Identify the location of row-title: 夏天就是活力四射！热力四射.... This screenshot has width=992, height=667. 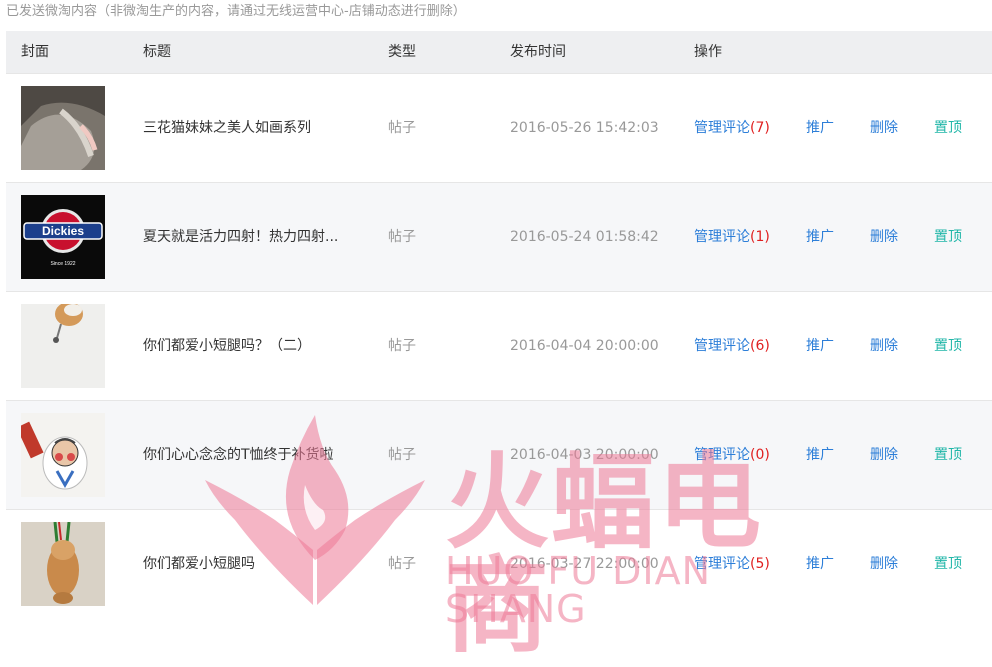
(240, 237).